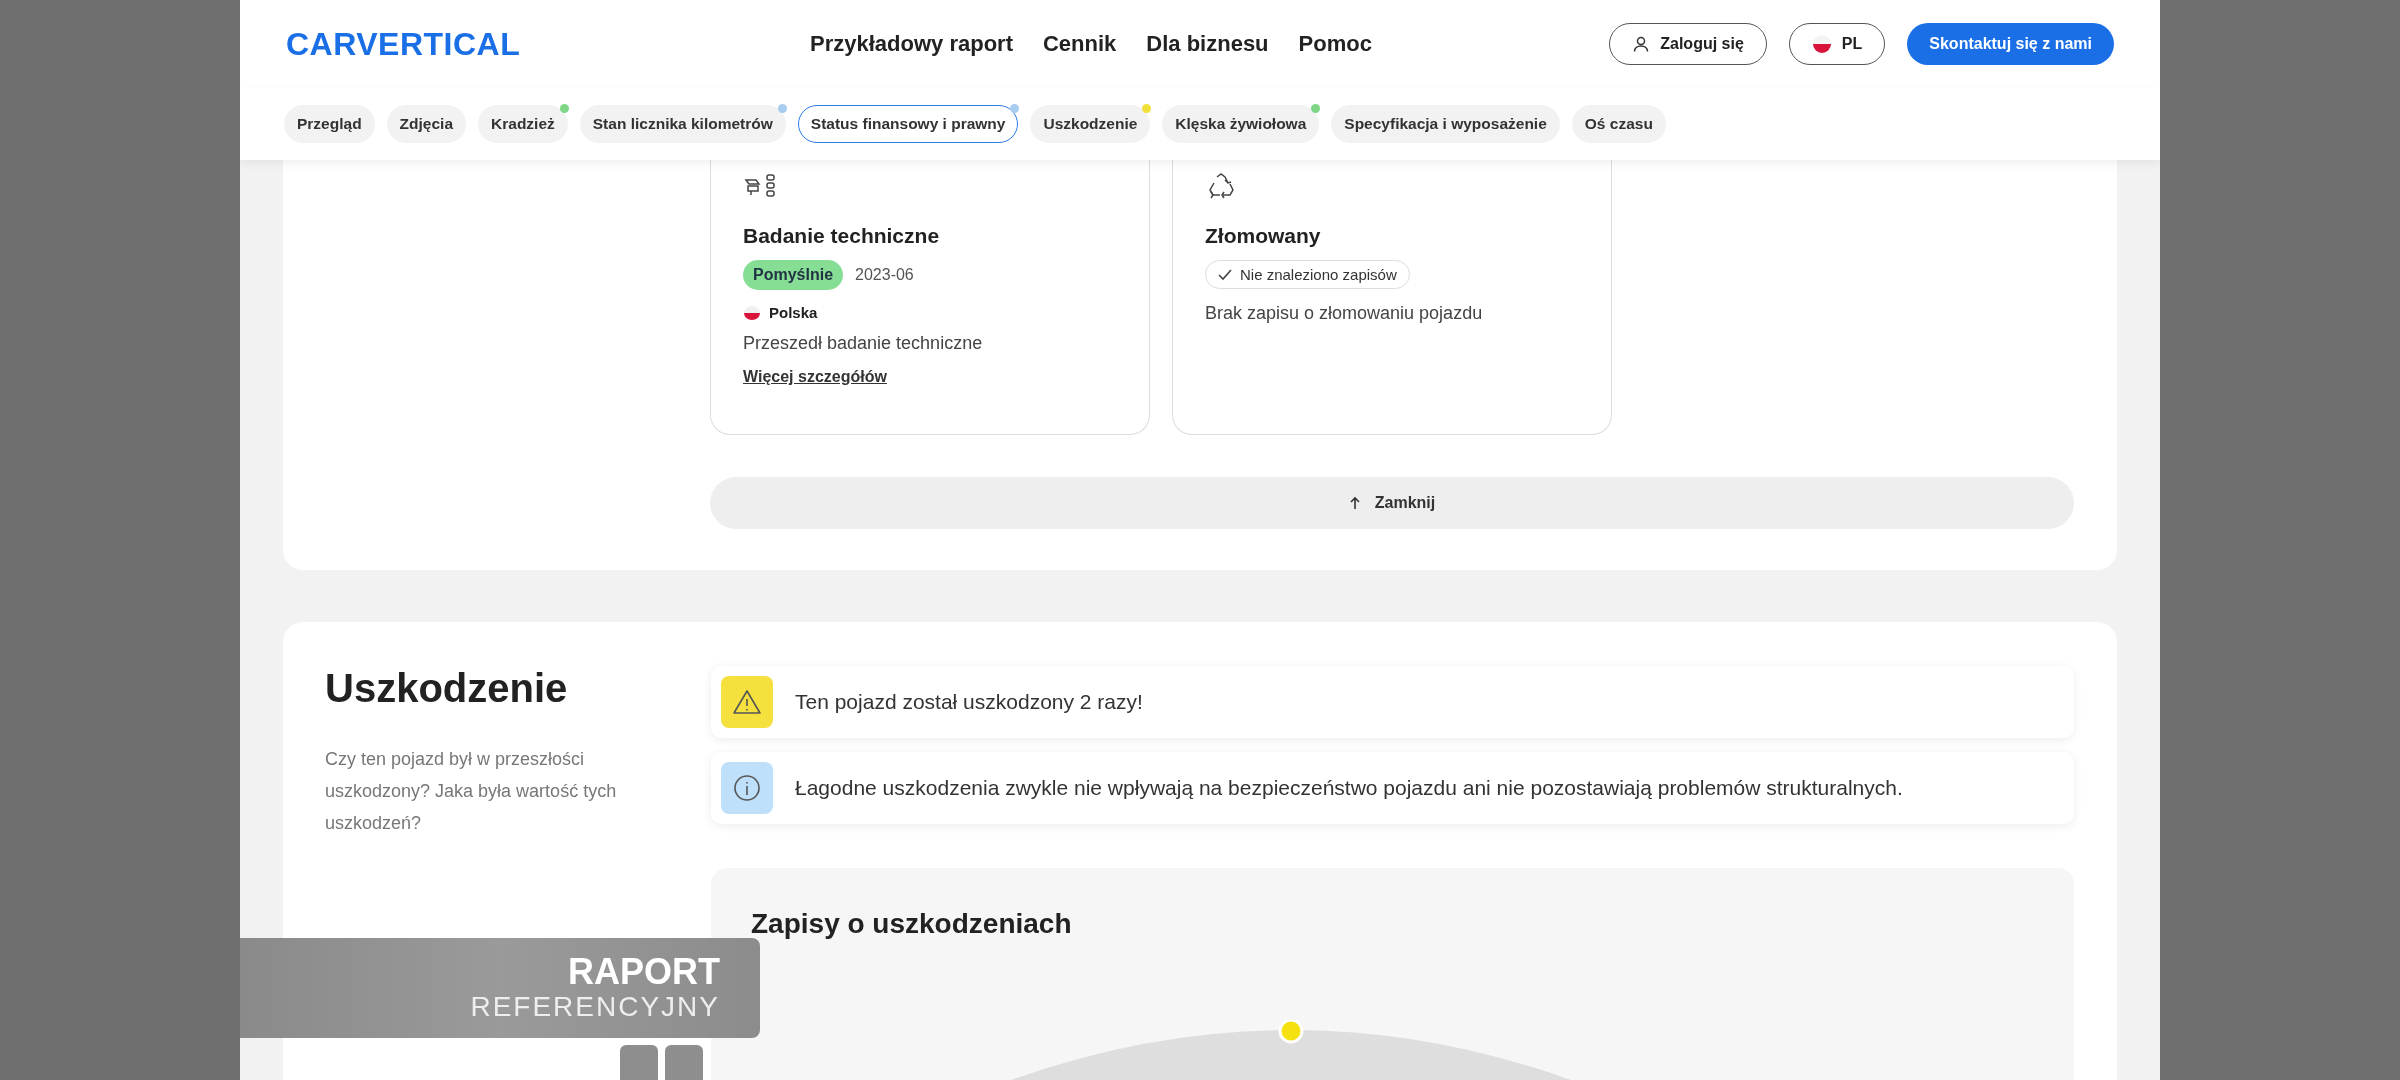  I want to click on section-tab: Specyfikacja i wyposażenie, so click(1445, 124).